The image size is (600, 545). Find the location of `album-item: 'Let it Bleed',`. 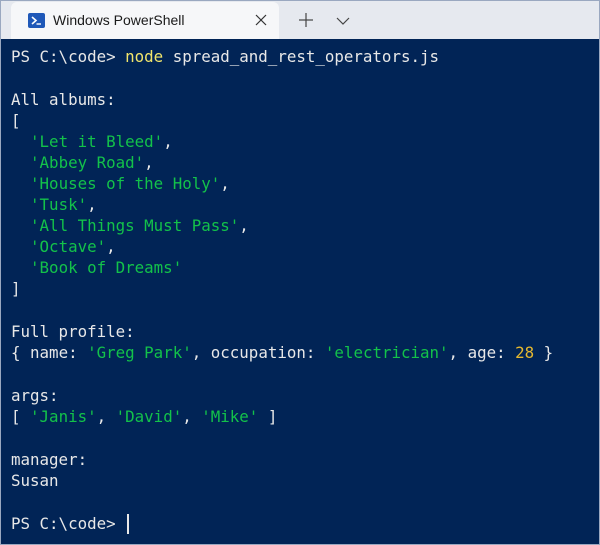

album-item: 'Let it Bleed', is located at coordinates (101, 141).